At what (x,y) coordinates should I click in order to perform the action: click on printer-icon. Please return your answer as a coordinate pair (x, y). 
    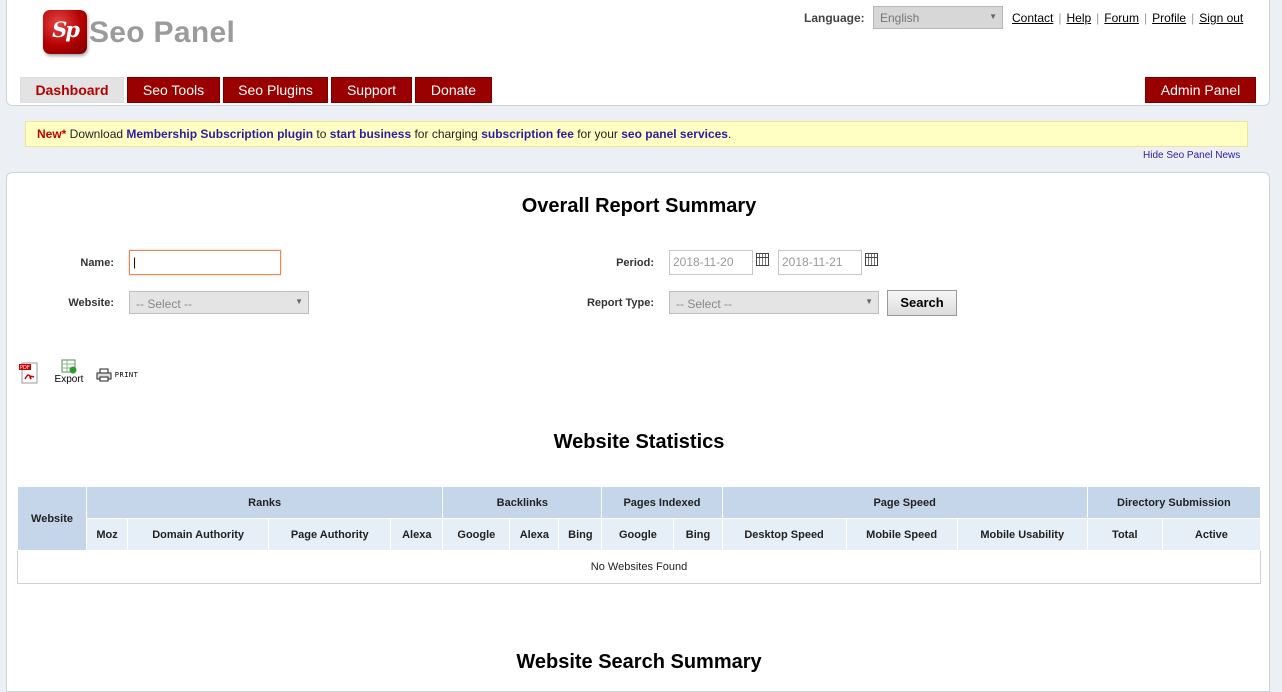
    Looking at the image, I should click on (104, 375).